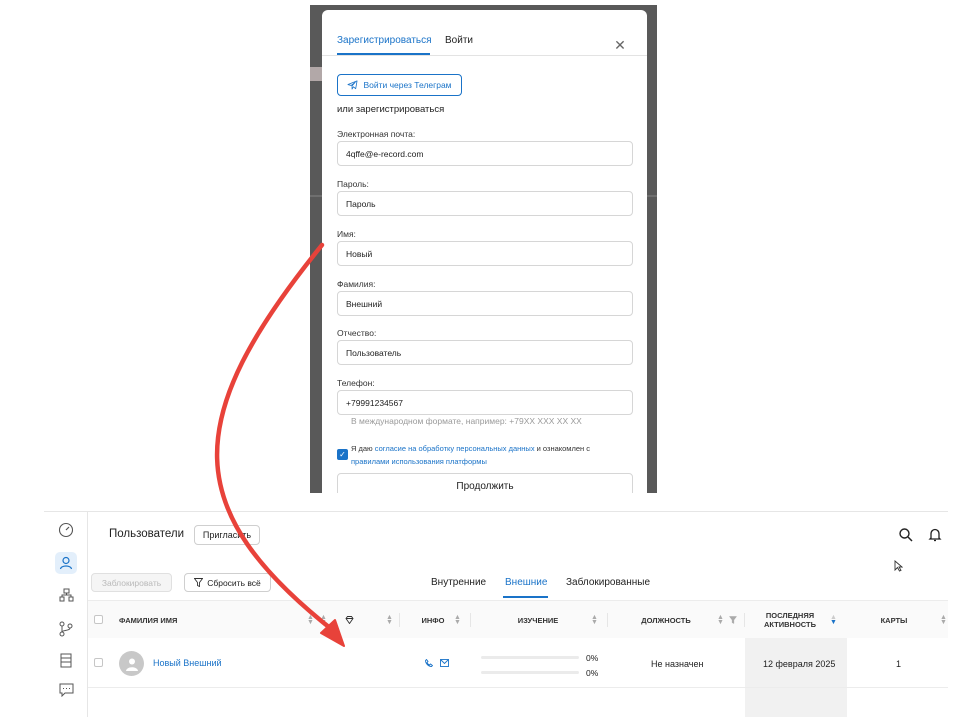 The height and width of the screenshot is (717, 973). I want to click on email-label: Электронная почта:, so click(376, 134).